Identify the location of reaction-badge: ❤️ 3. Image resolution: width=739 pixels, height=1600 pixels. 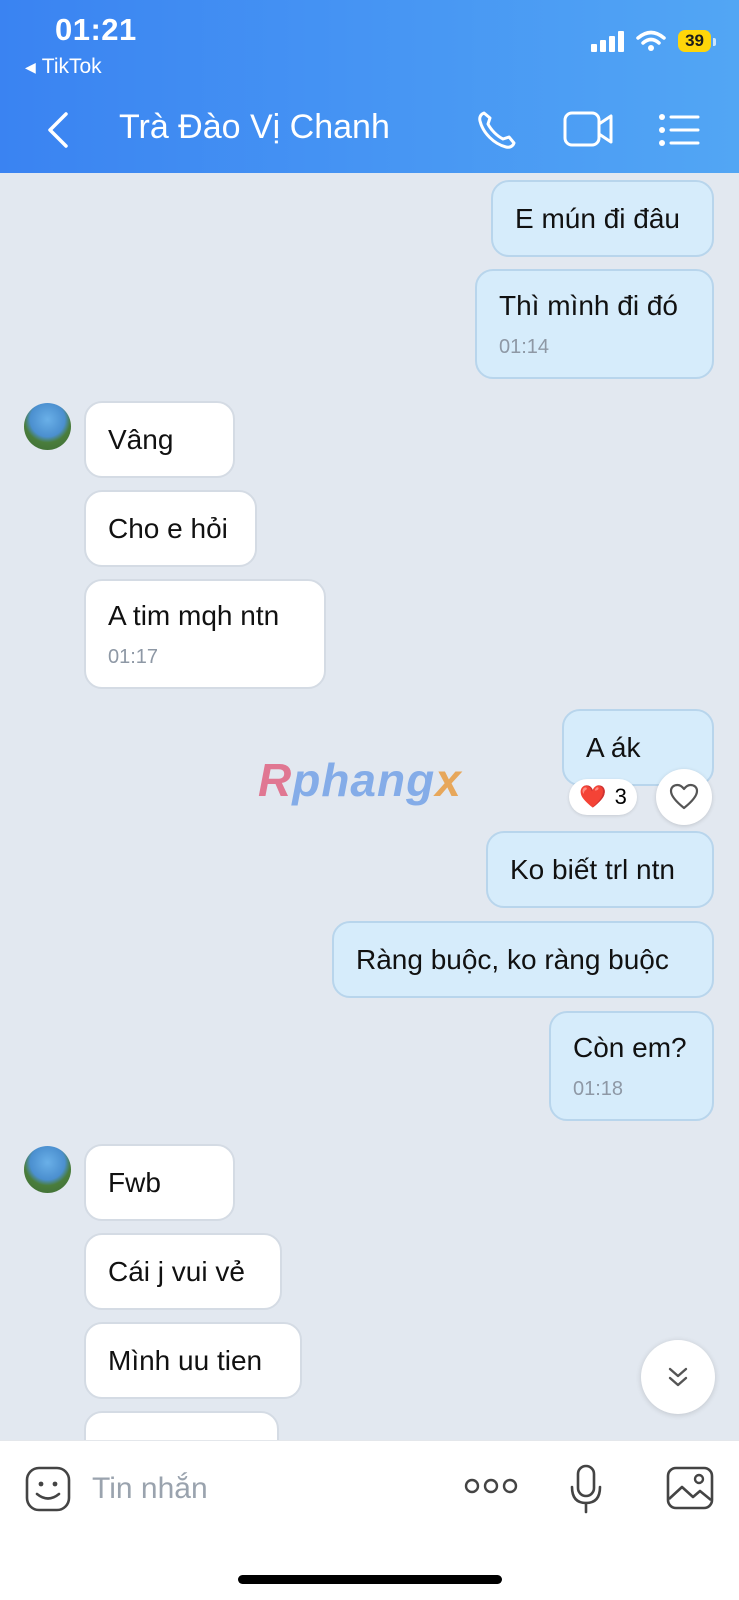
(603, 797).